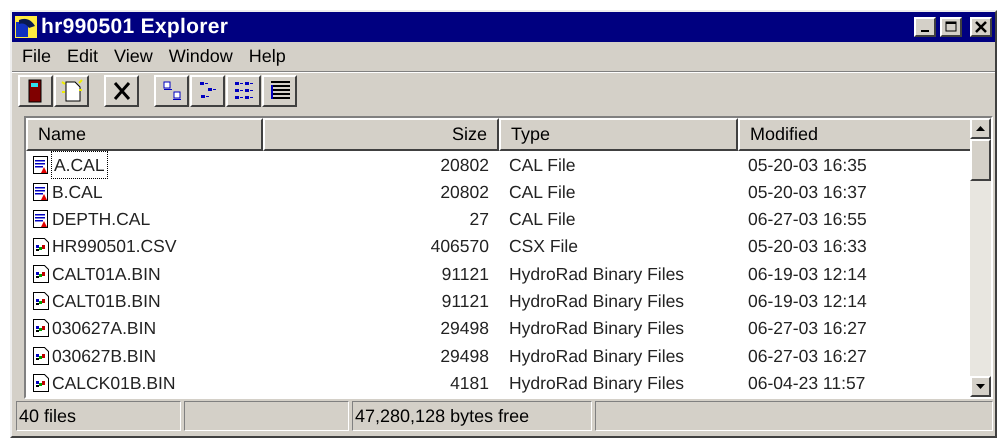 This screenshot has width=999, height=440. What do you see at coordinates (104, 355) in the screenshot?
I see `file-name: 030627B.BIN` at bounding box center [104, 355].